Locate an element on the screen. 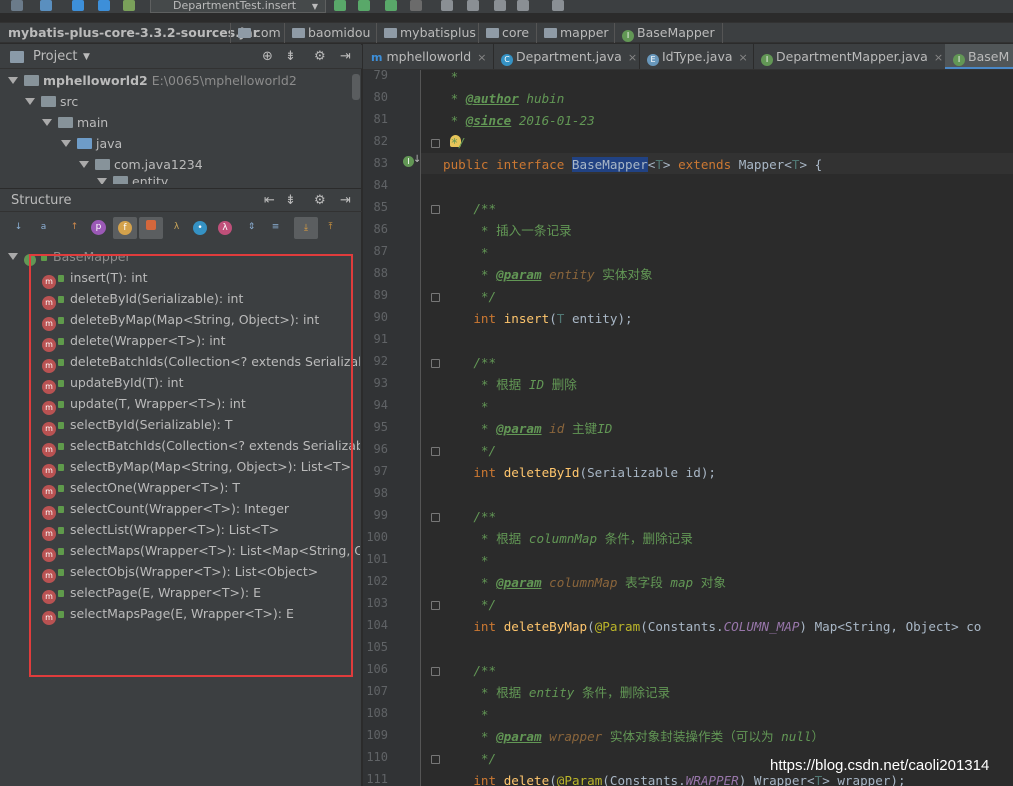 This screenshot has width=1013, height=786. tree-item-main: main is located at coordinates (75, 123).